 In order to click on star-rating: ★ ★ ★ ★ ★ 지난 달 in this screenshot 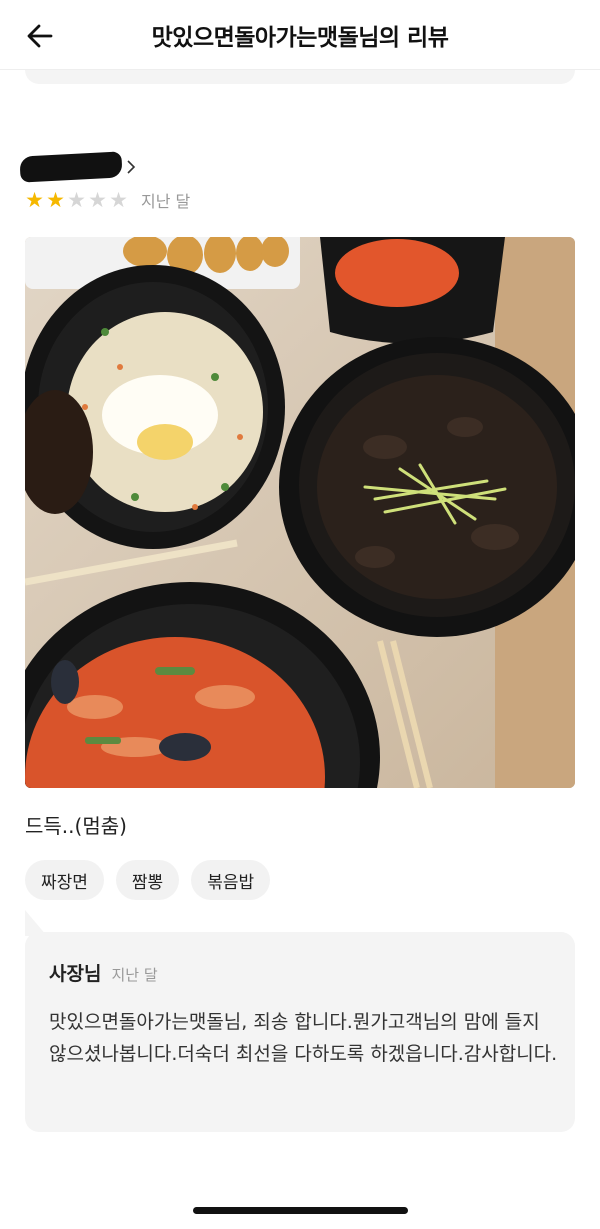, I will do `click(107, 200)`.